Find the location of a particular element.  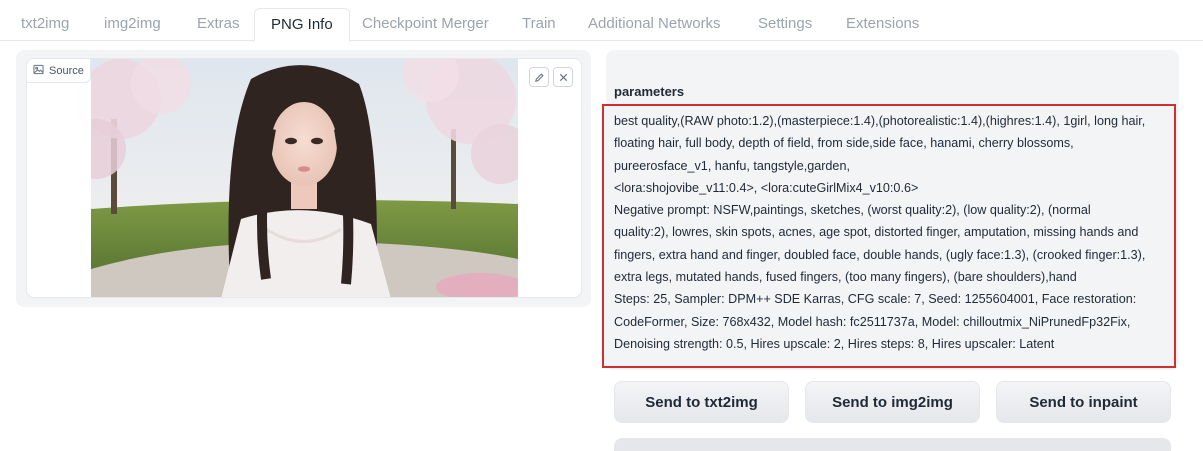

tab-png-info: PNG Info is located at coordinates (302, 25).